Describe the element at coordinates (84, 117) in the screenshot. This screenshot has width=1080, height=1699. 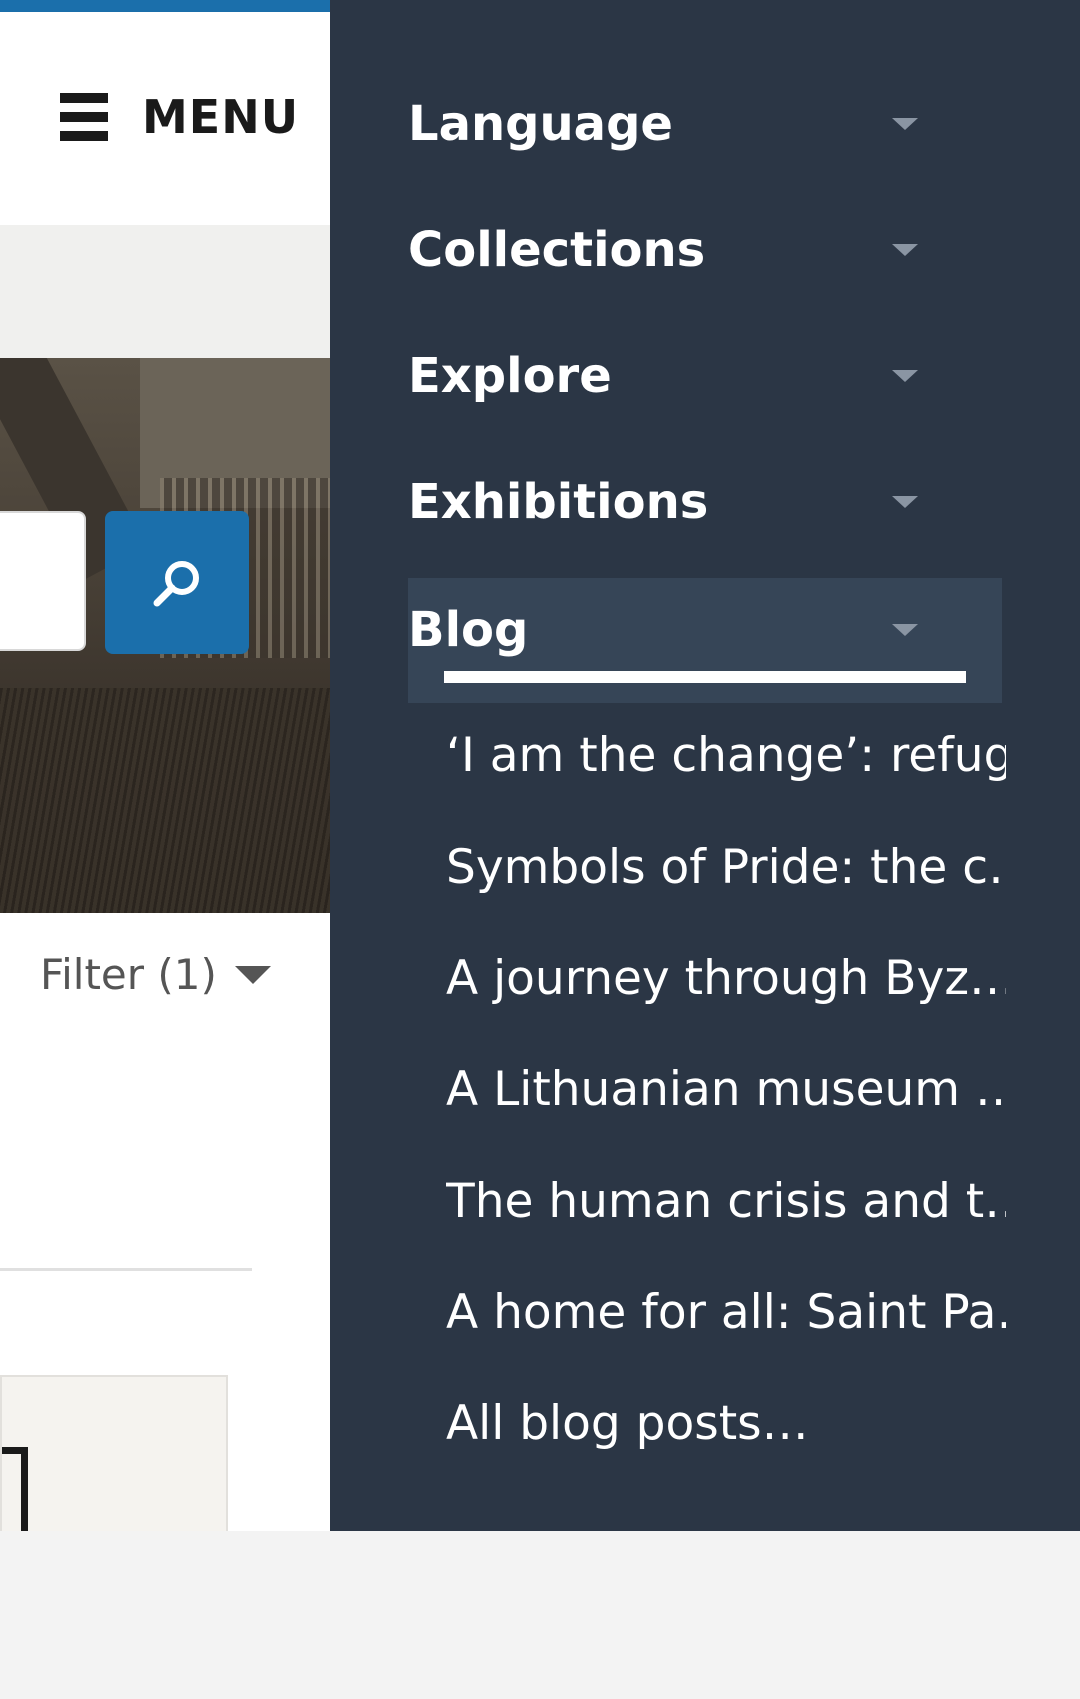
I see `hamburger-icon` at that location.